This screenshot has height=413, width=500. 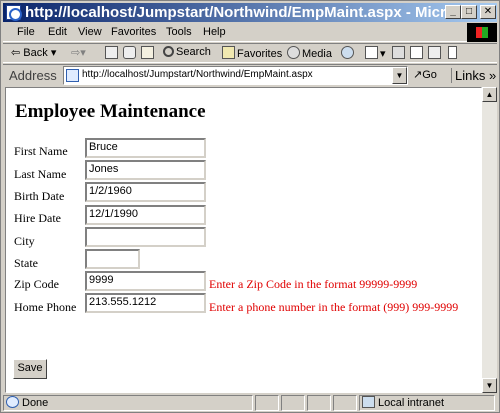 I want to click on hire-date-label: Hire Date, so click(x=37, y=218).